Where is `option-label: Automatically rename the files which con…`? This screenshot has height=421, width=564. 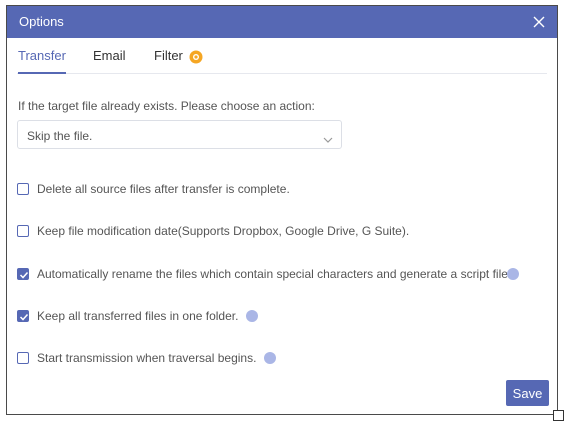 option-label: Automatically rename the files which con… is located at coordinates (274, 274).